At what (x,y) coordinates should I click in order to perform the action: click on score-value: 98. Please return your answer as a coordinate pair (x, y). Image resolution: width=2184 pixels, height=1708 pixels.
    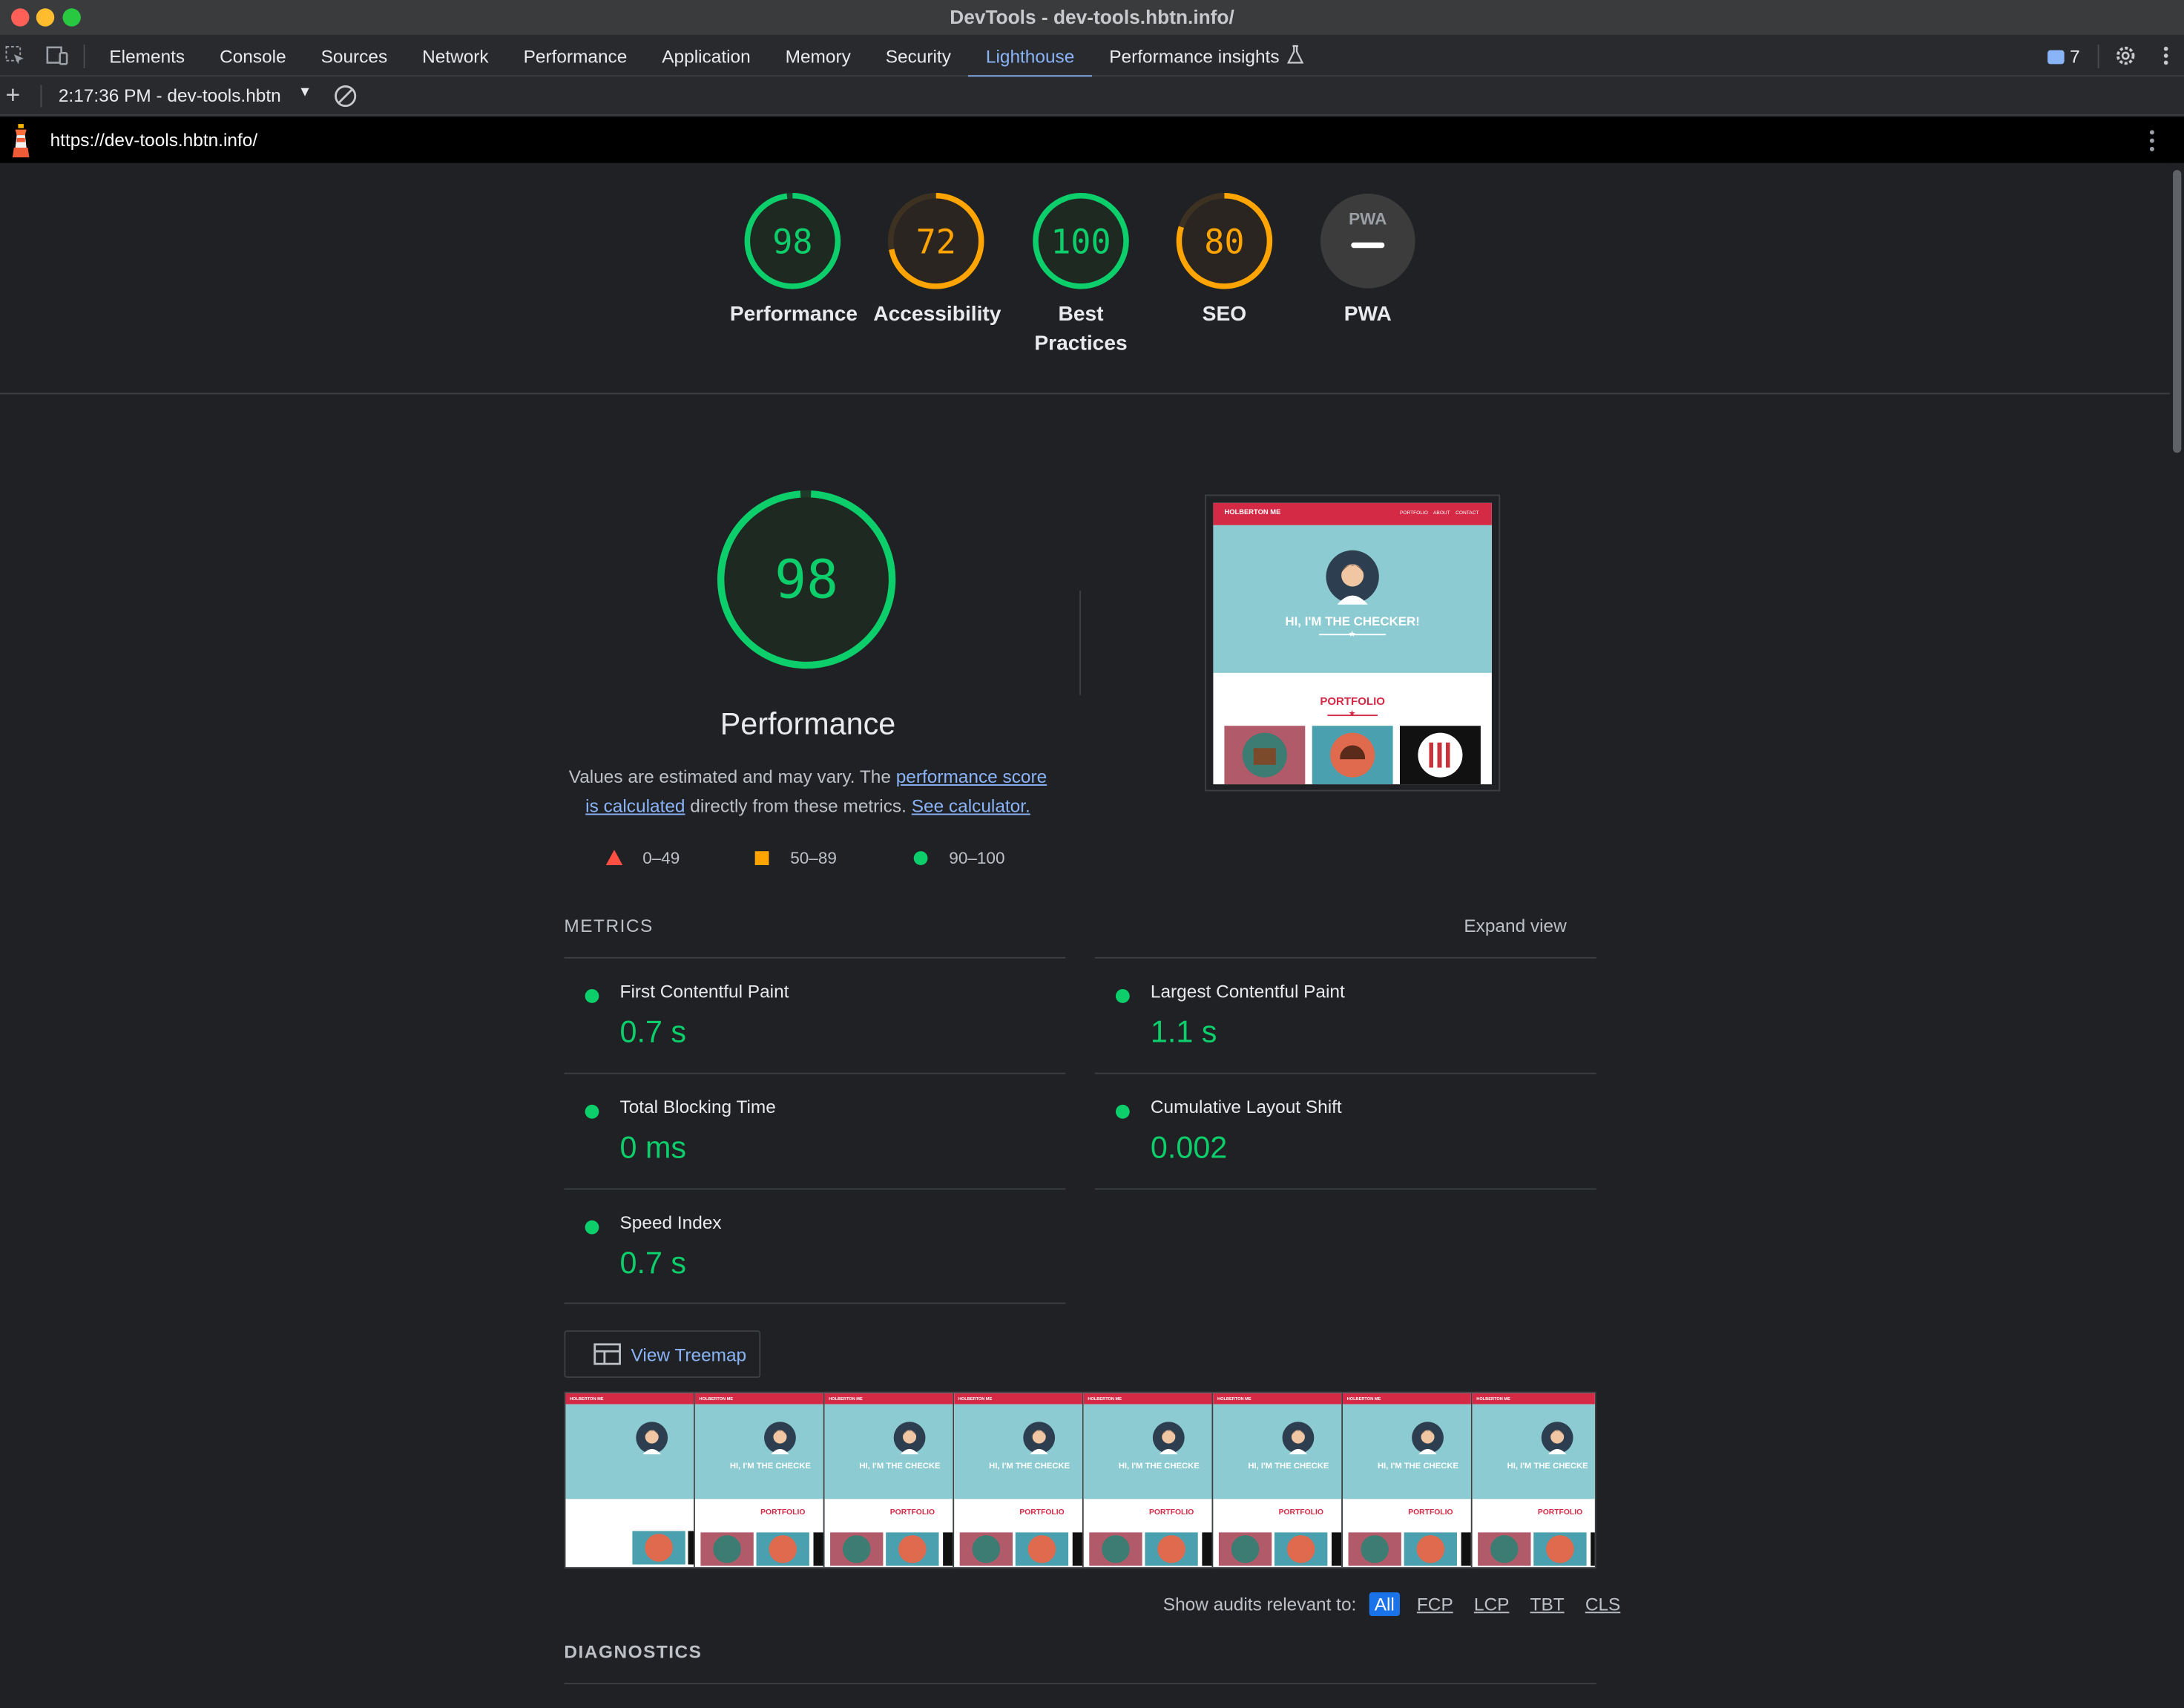
    Looking at the image, I should click on (792, 242).